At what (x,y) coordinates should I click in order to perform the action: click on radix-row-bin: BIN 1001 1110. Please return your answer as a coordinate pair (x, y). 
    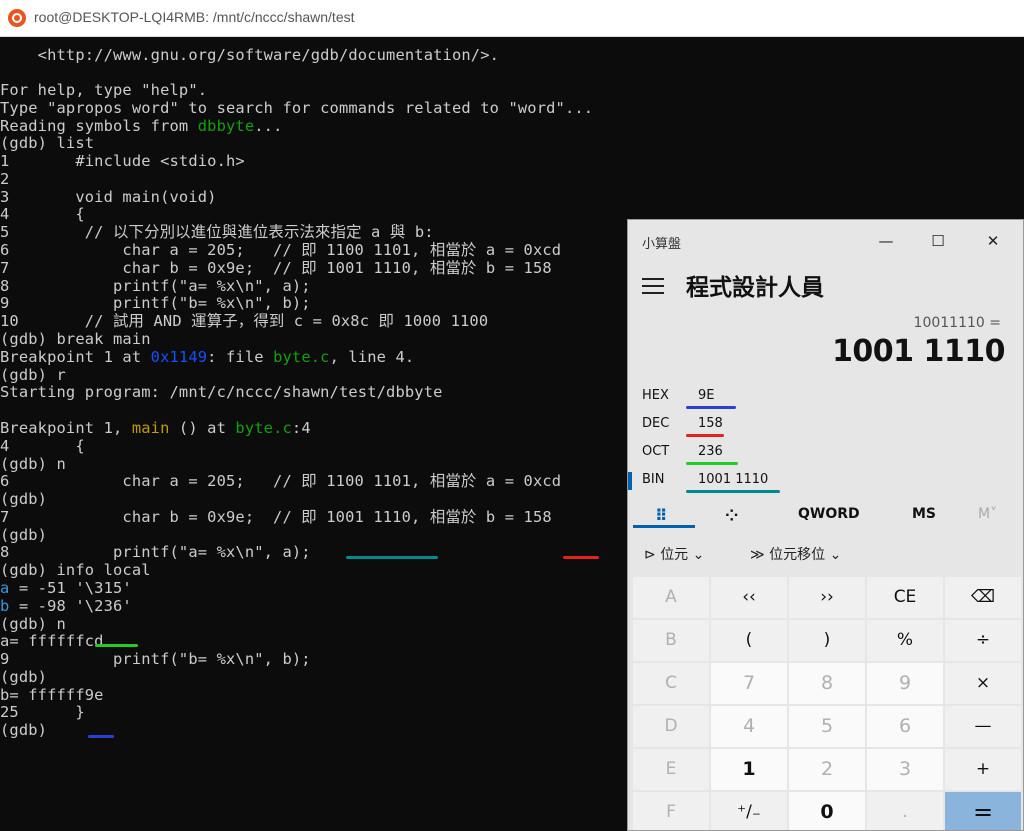
    Looking at the image, I should click on (705, 479).